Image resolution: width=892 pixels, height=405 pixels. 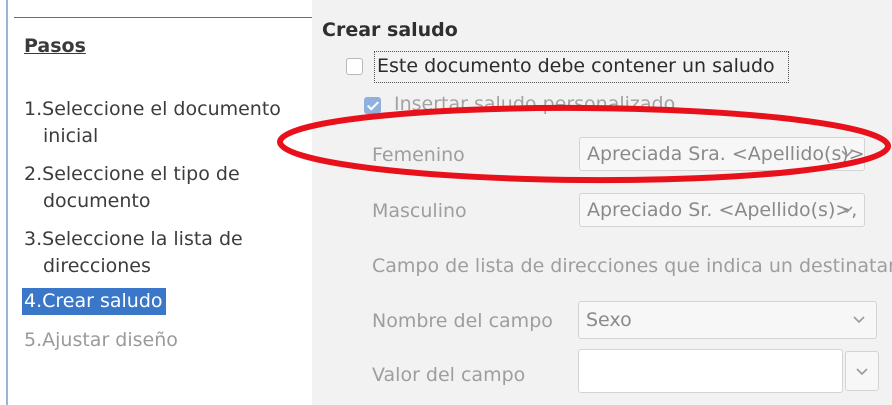 I want to click on step-label: Ajustar diseño, so click(x=110, y=340).